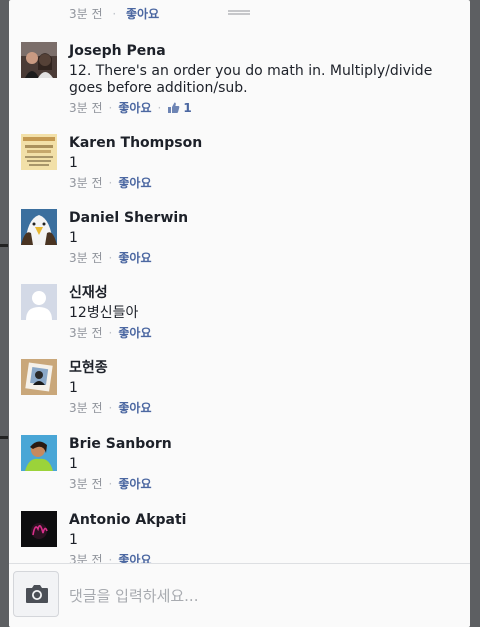 The width and height of the screenshot is (480, 627). Describe the element at coordinates (104, 313) in the screenshot. I see `comment-text: 12병신들아` at that location.